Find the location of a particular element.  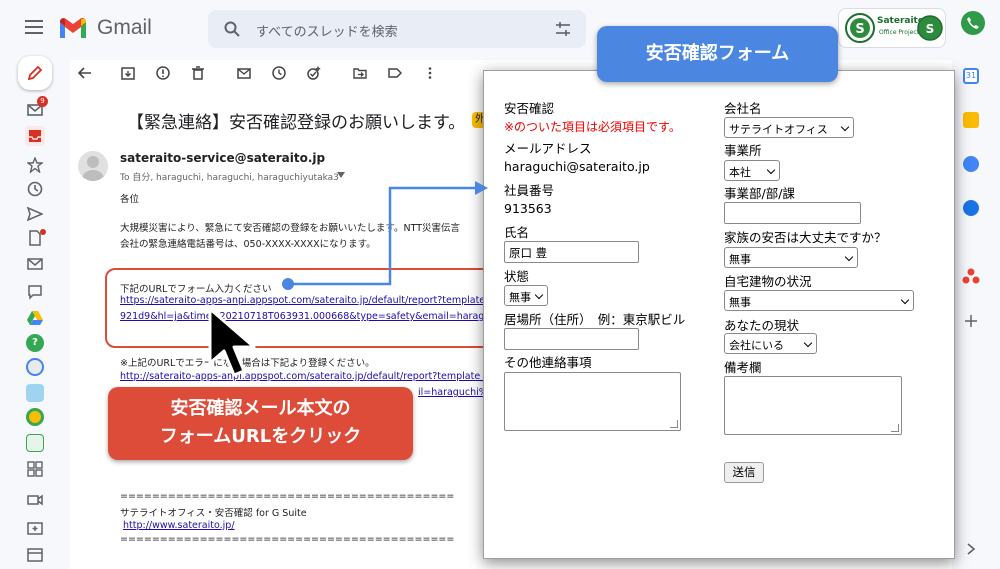

red-callout-line1: 安否確認メール本文の is located at coordinates (260, 408).